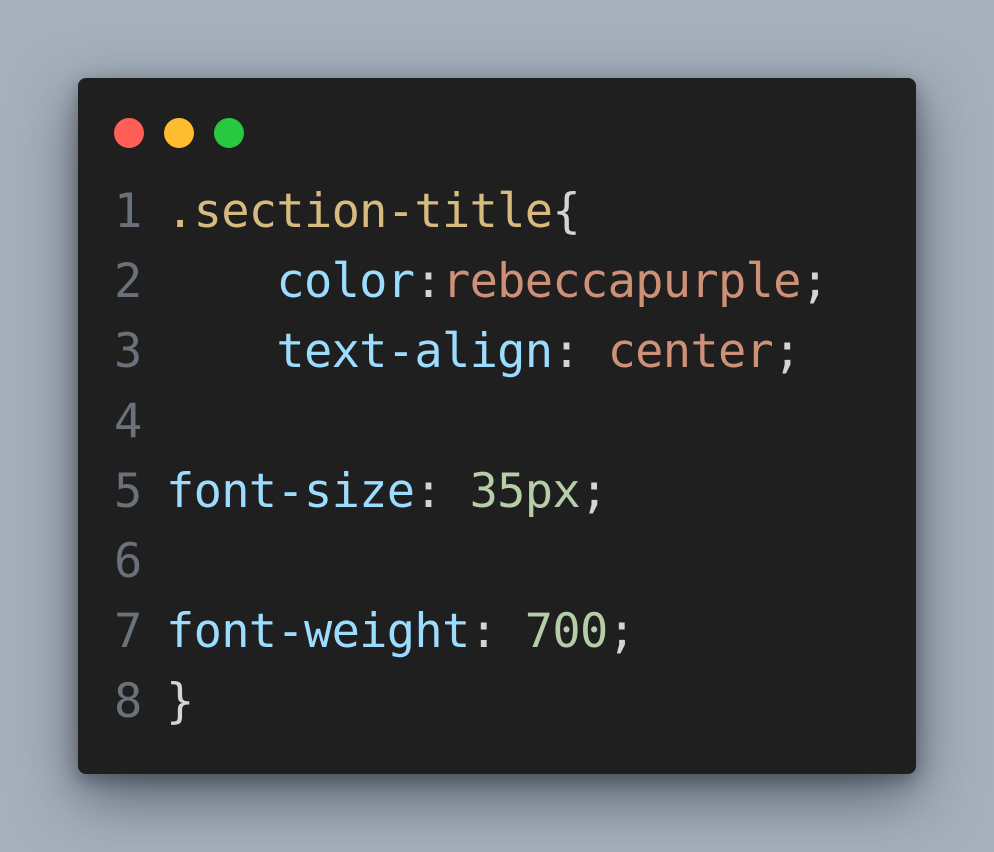 This screenshot has width=994, height=852. What do you see at coordinates (359, 211) in the screenshot?
I see `code-token-selector: .section-title` at bounding box center [359, 211].